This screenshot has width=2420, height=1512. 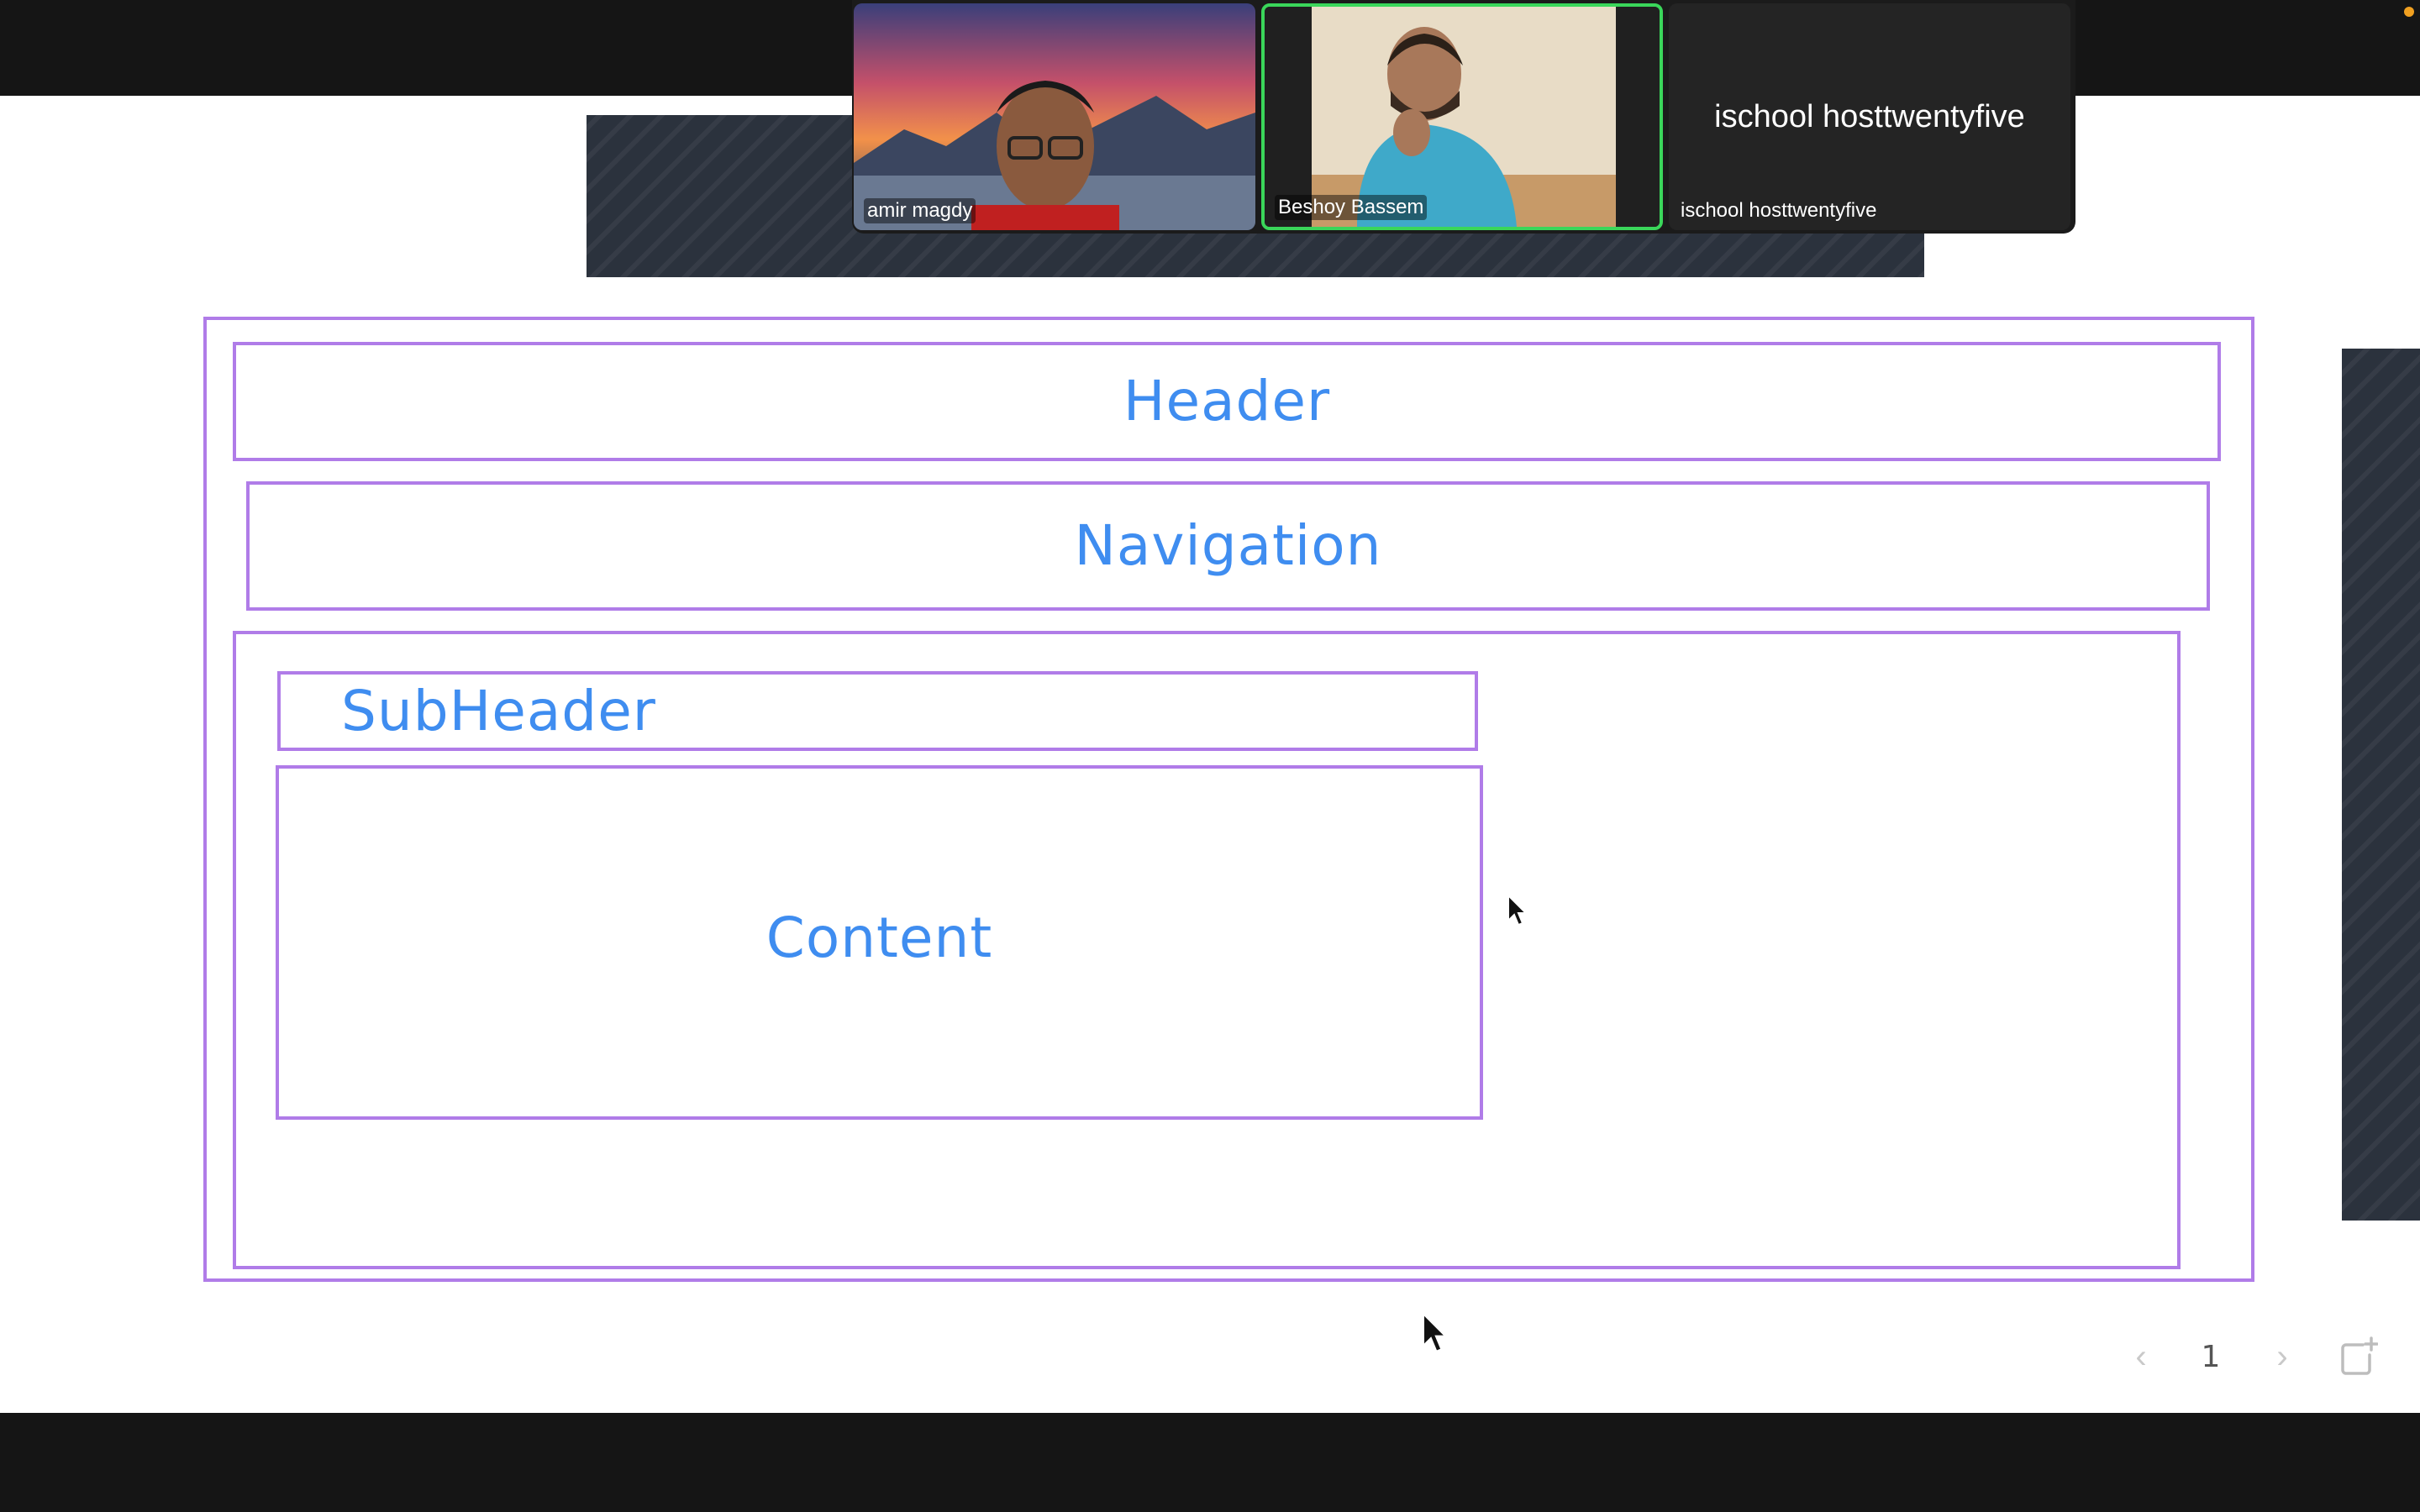 I want to click on chevron-left-icon: ‹, so click(x=2141, y=1356).